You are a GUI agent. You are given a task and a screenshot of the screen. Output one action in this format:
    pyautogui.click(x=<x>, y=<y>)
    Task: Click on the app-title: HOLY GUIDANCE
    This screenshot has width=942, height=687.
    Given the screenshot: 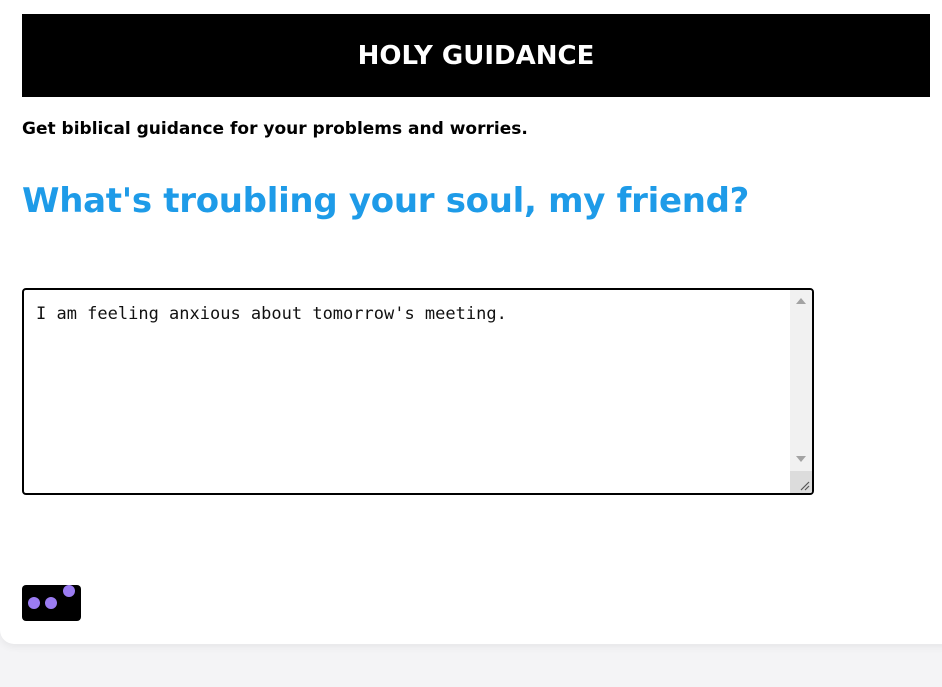 What is the action you would take?
    pyautogui.click(x=476, y=55)
    